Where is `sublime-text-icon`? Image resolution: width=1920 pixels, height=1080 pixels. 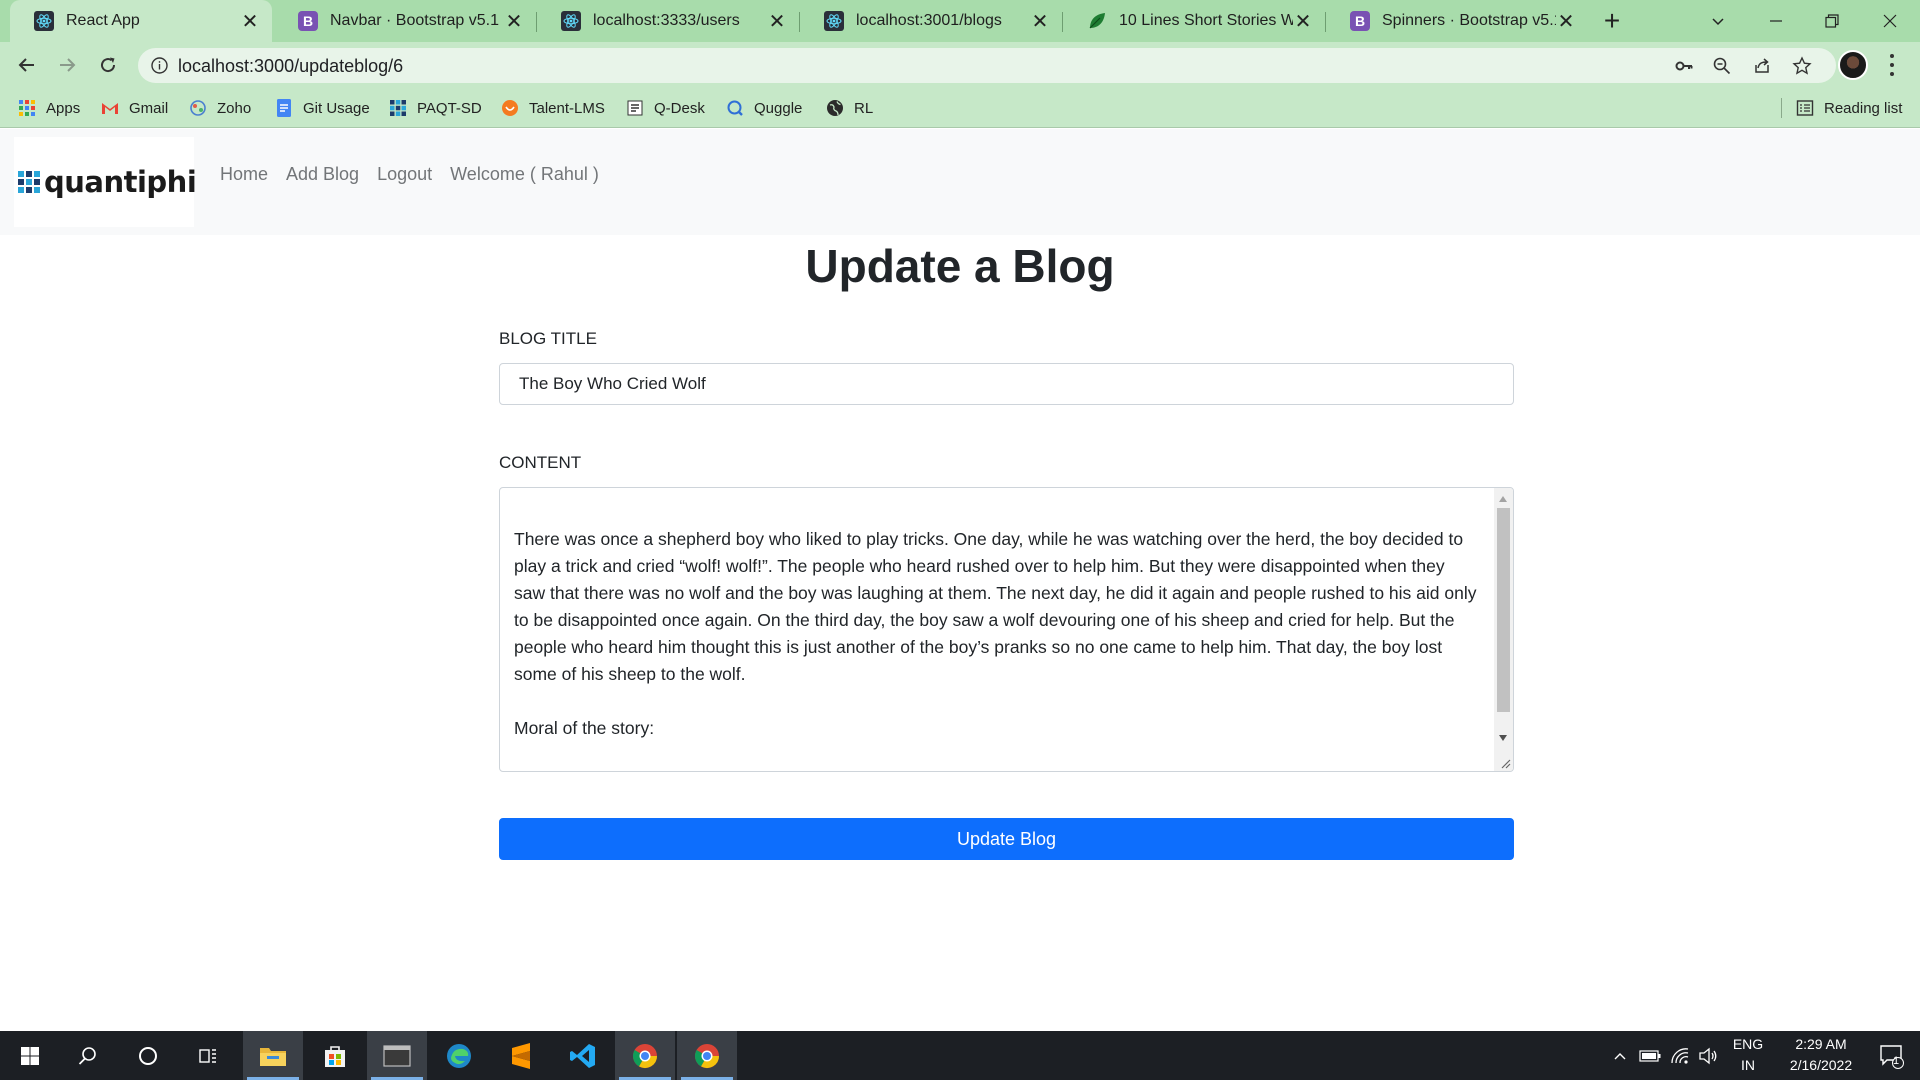 sublime-text-icon is located at coordinates (521, 1055).